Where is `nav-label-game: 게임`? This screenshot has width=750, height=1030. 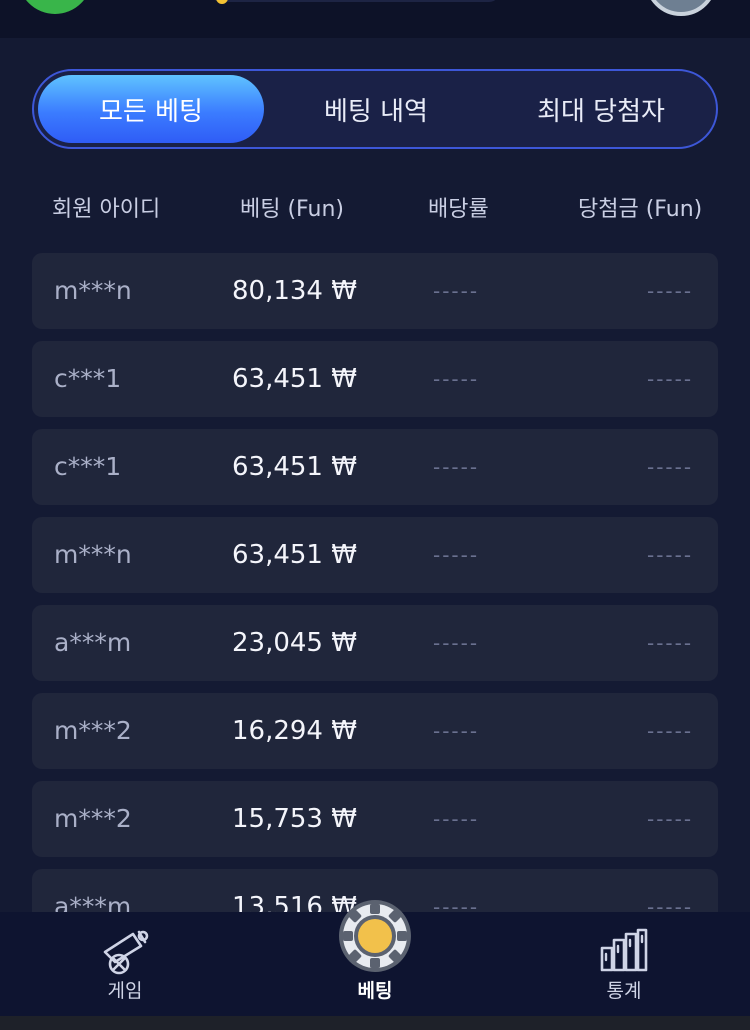 nav-label-game: 게임 is located at coordinates (125, 991).